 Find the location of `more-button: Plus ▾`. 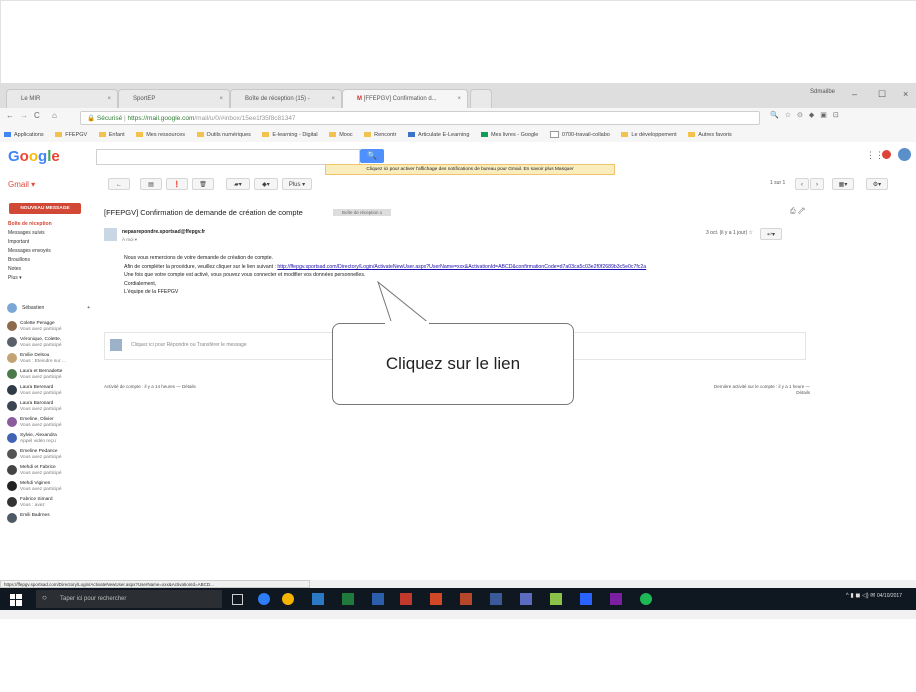

more-button: Plus ▾ is located at coordinates (297, 184).